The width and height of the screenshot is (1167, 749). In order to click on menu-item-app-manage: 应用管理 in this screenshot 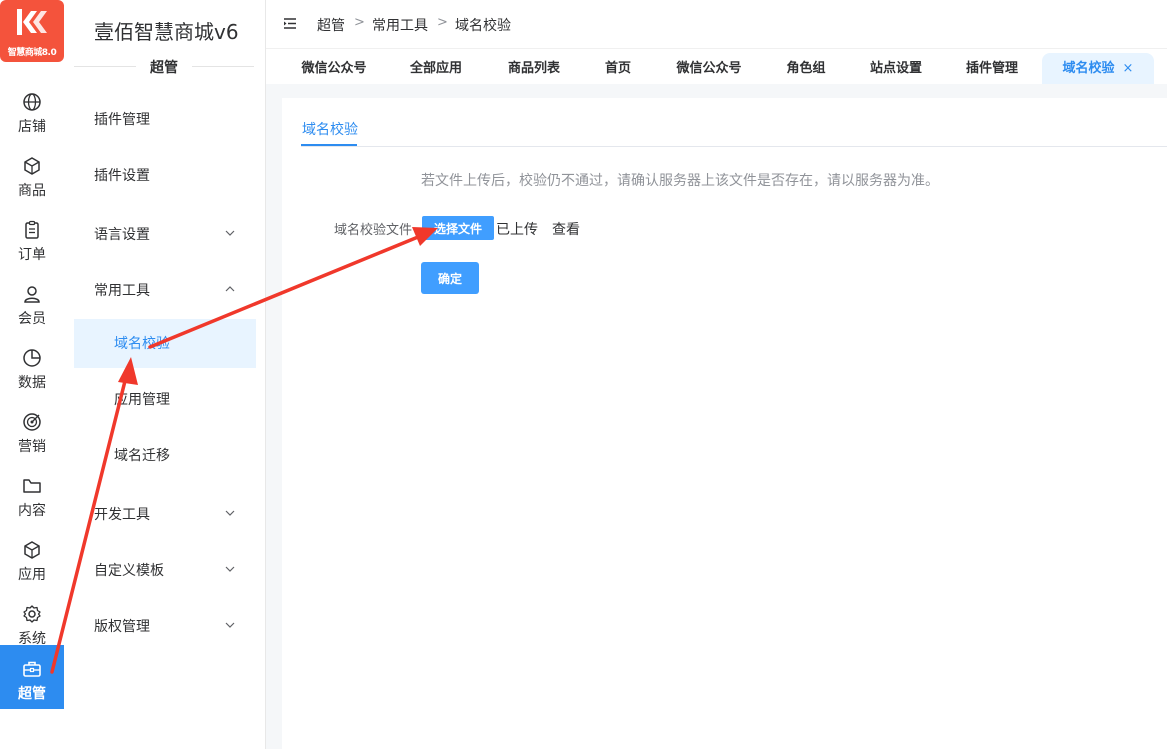, I will do `click(165, 399)`.